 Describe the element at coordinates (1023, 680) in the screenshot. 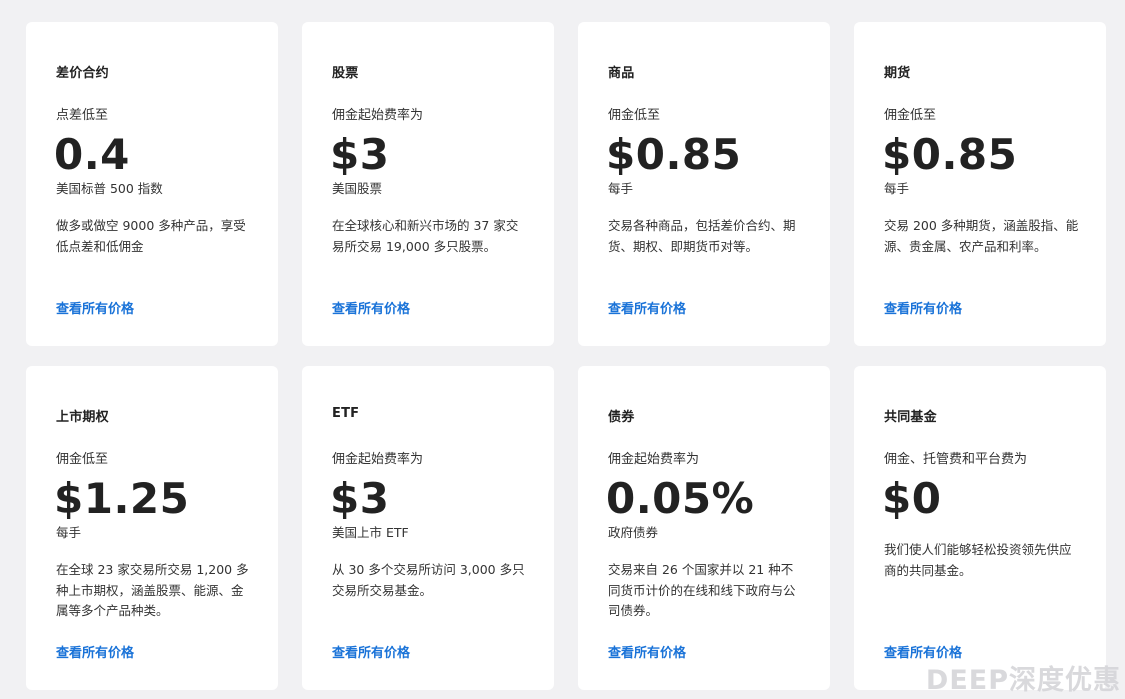

I see `watermark-text: DEEP深度优惠` at that location.